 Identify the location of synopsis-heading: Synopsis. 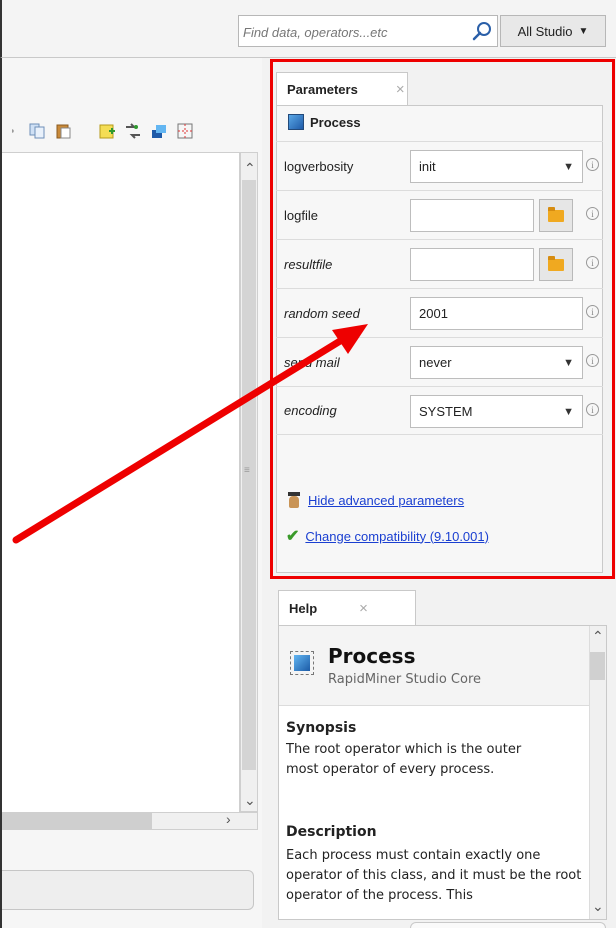
(321, 728).